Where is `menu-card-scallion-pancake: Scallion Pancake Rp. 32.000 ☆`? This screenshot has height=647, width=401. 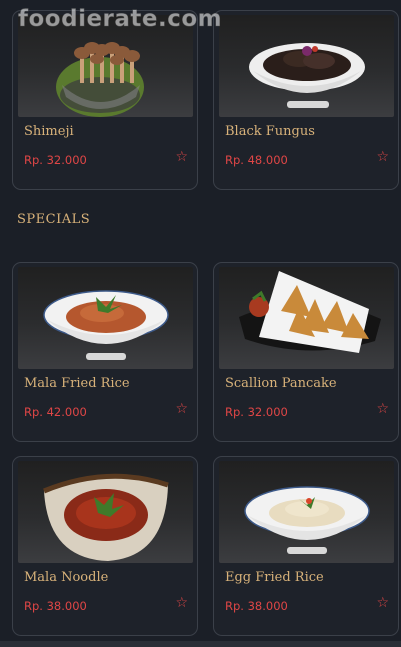
menu-card-scallion-pancake: Scallion Pancake Rp. 32.000 ☆ is located at coordinates (306, 352).